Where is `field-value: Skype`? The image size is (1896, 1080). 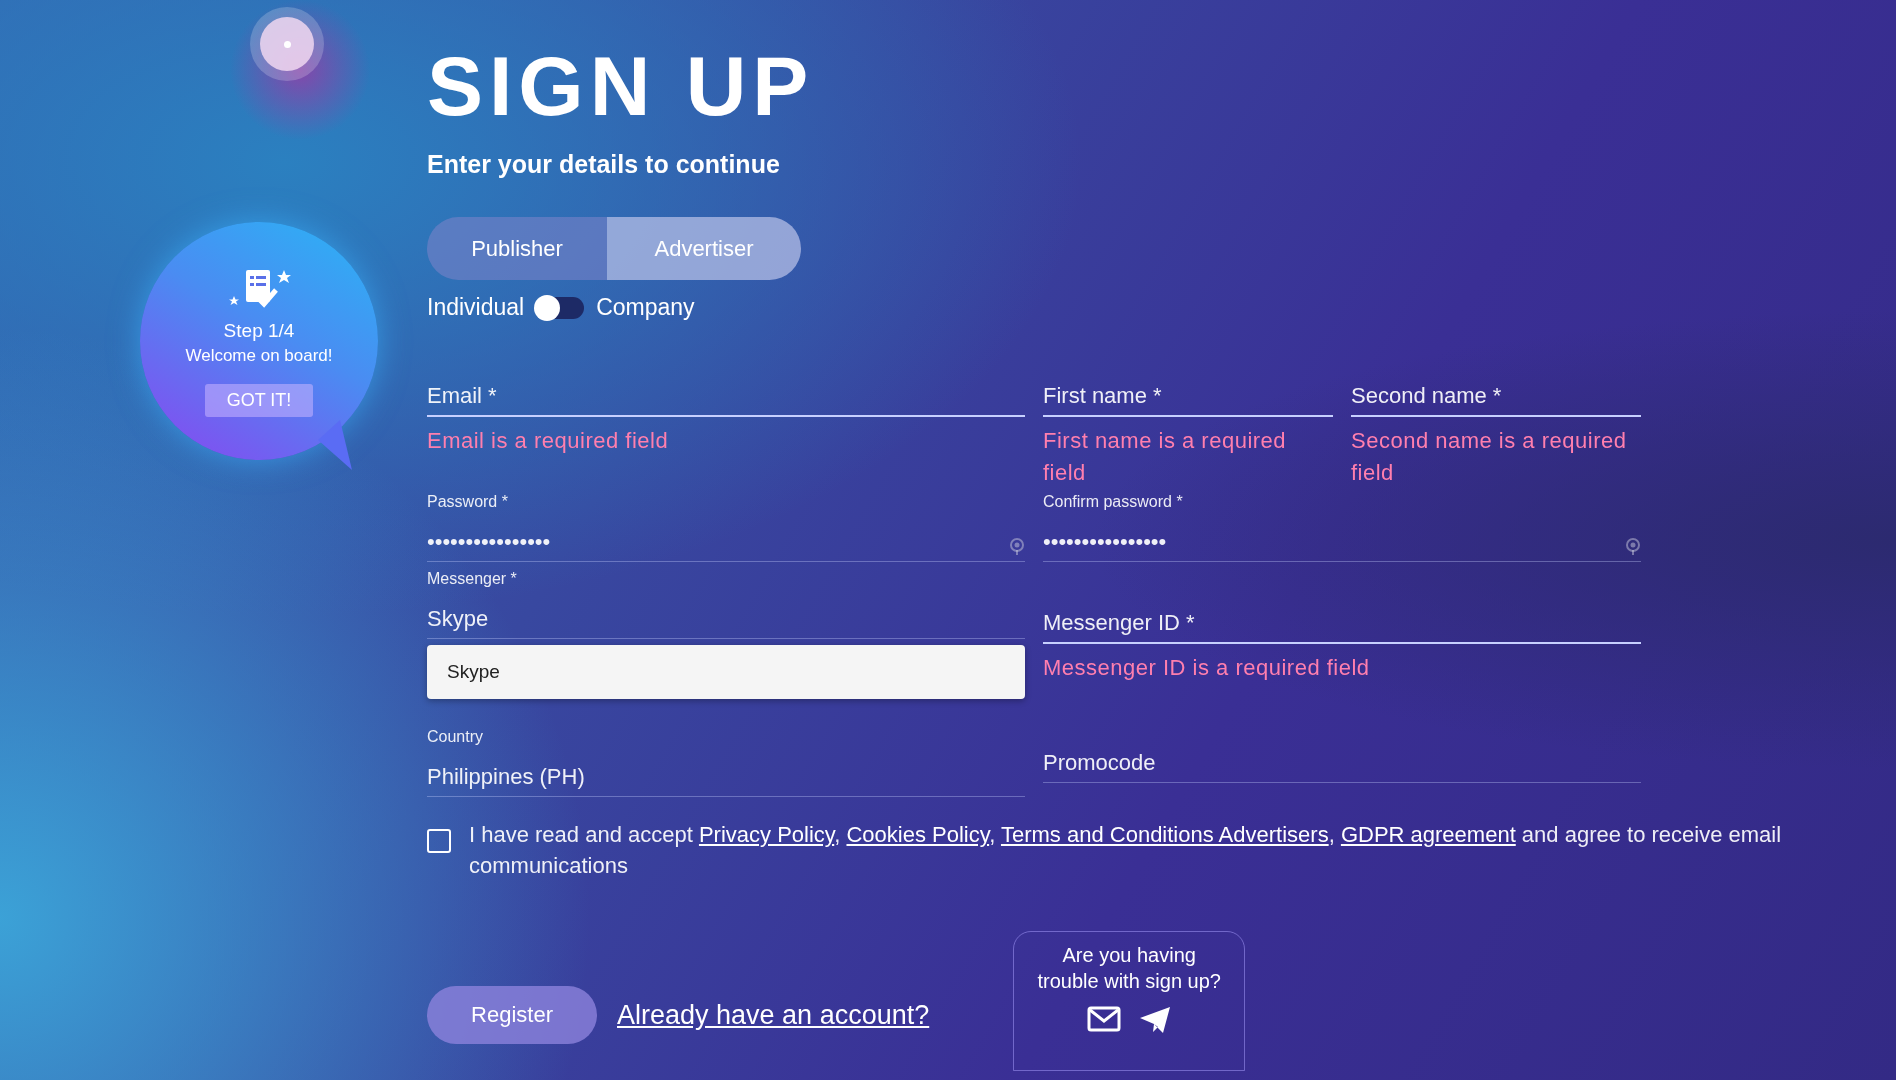 field-value: Skype is located at coordinates (458, 619).